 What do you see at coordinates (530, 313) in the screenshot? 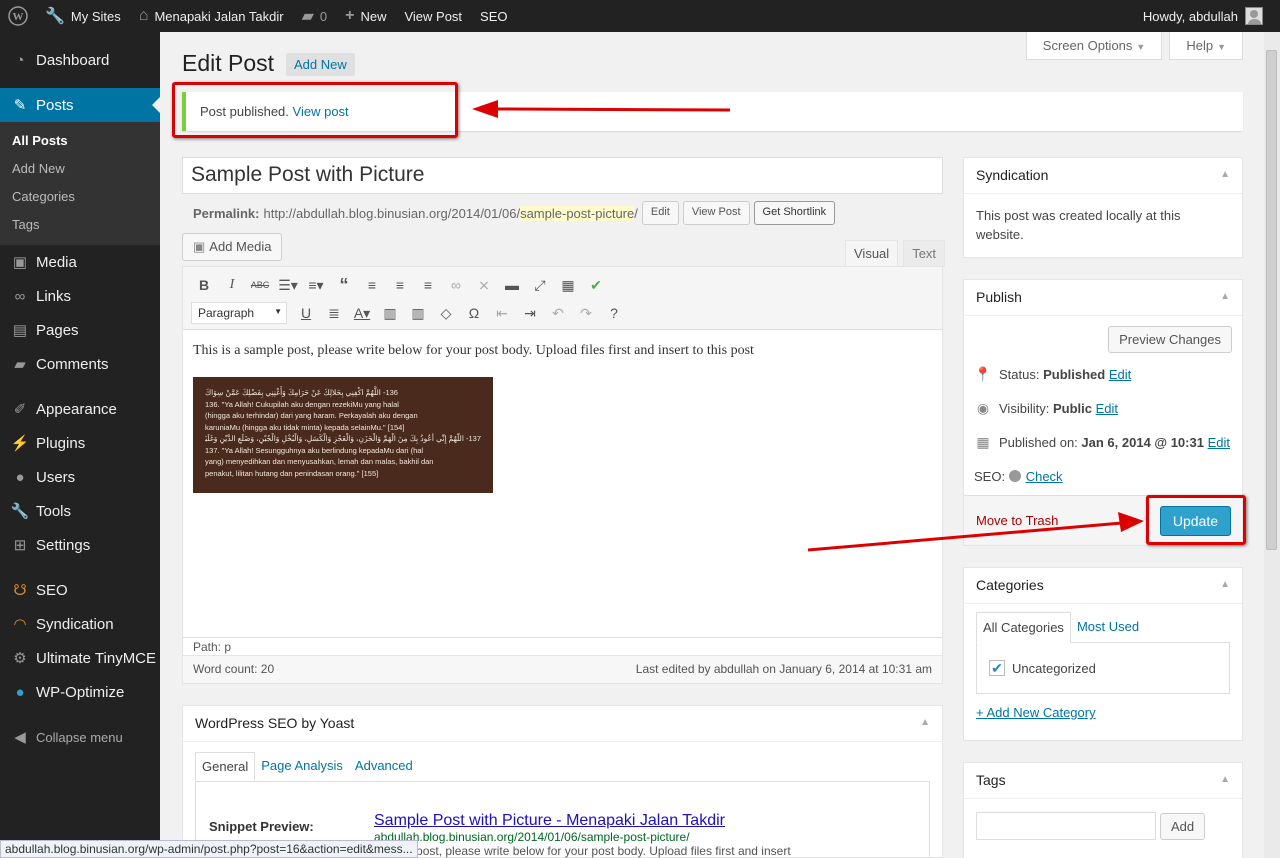
I see `indent-icon: ⇥` at bounding box center [530, 313].